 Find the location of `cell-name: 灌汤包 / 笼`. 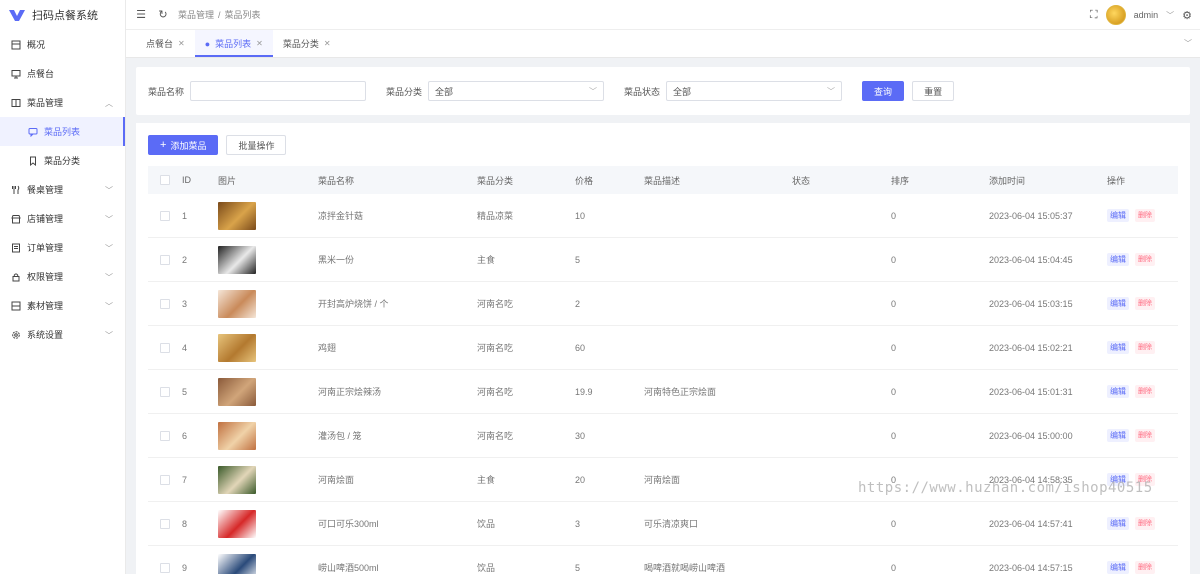

cell-name: 灌汤包 / 笼 is located at coordinates (340, 436).